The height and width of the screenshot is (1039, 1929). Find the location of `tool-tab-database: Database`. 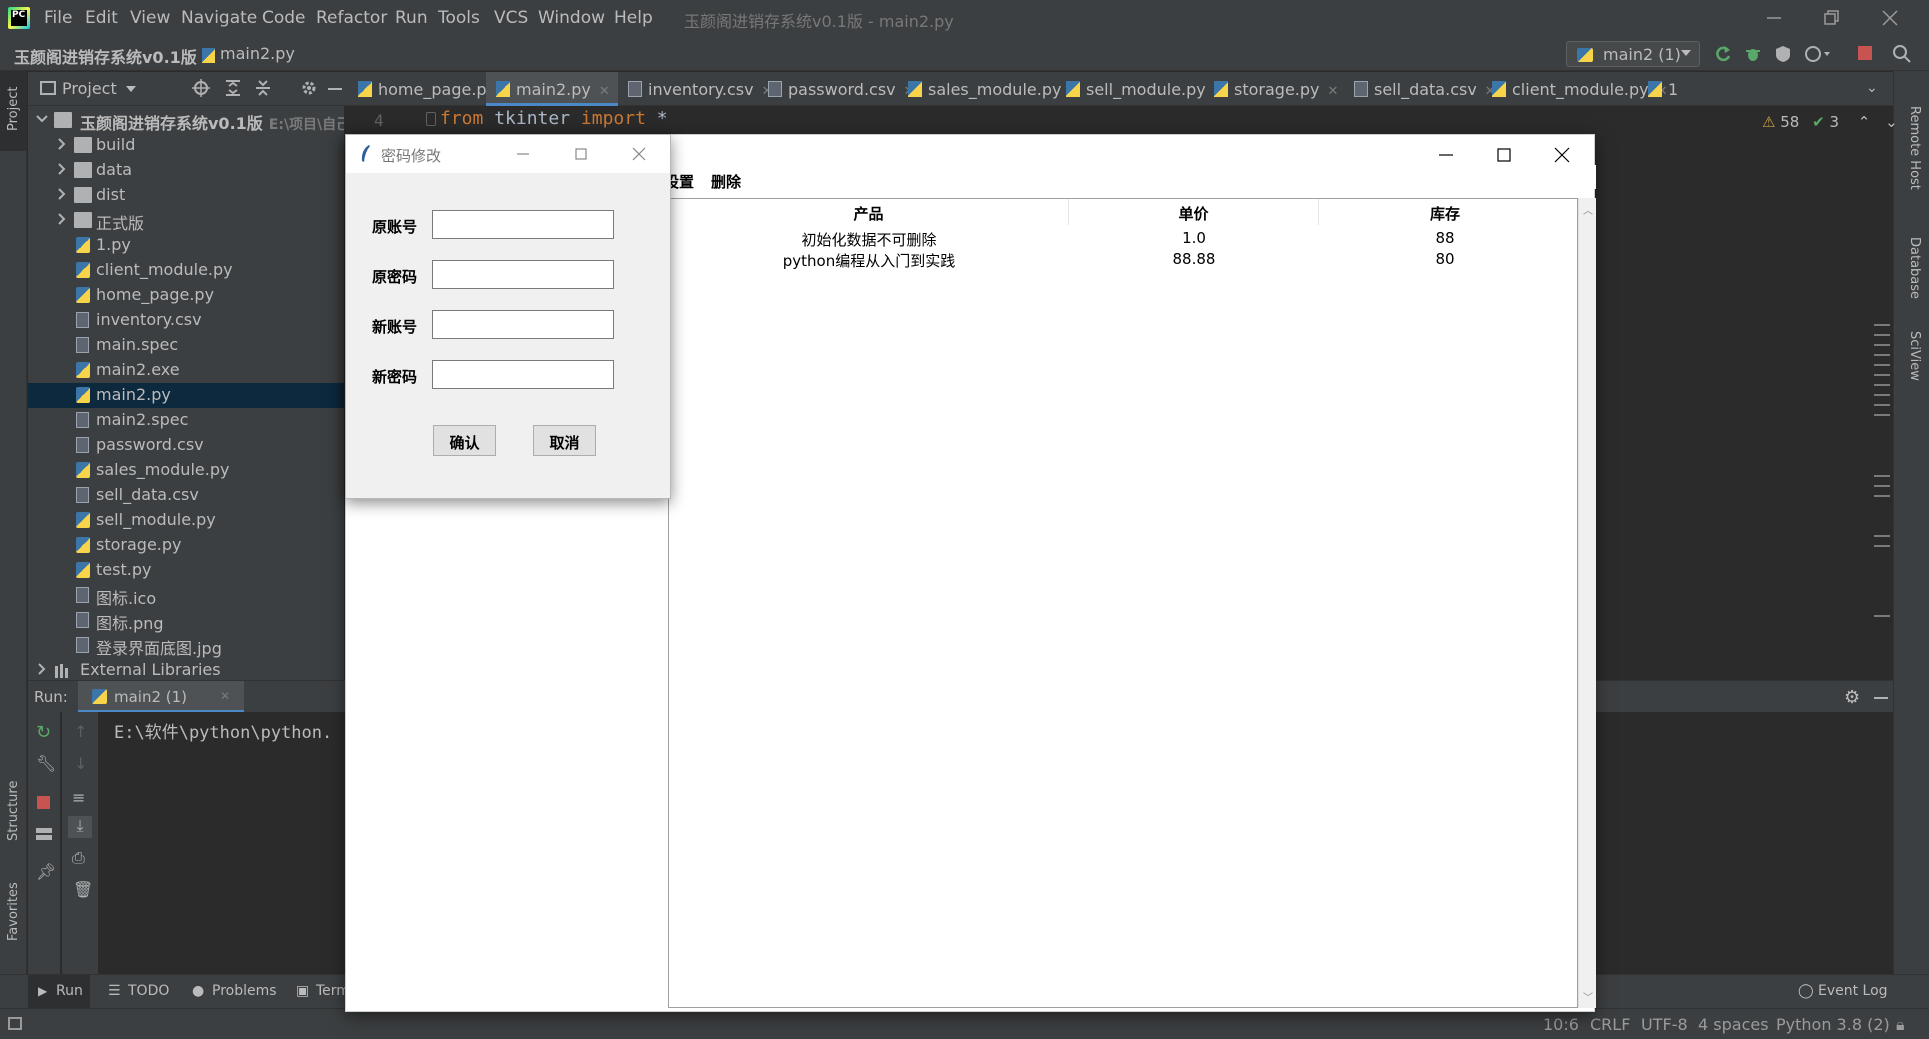

tool-tab-database: Database is located at coordinates (1914, 268).